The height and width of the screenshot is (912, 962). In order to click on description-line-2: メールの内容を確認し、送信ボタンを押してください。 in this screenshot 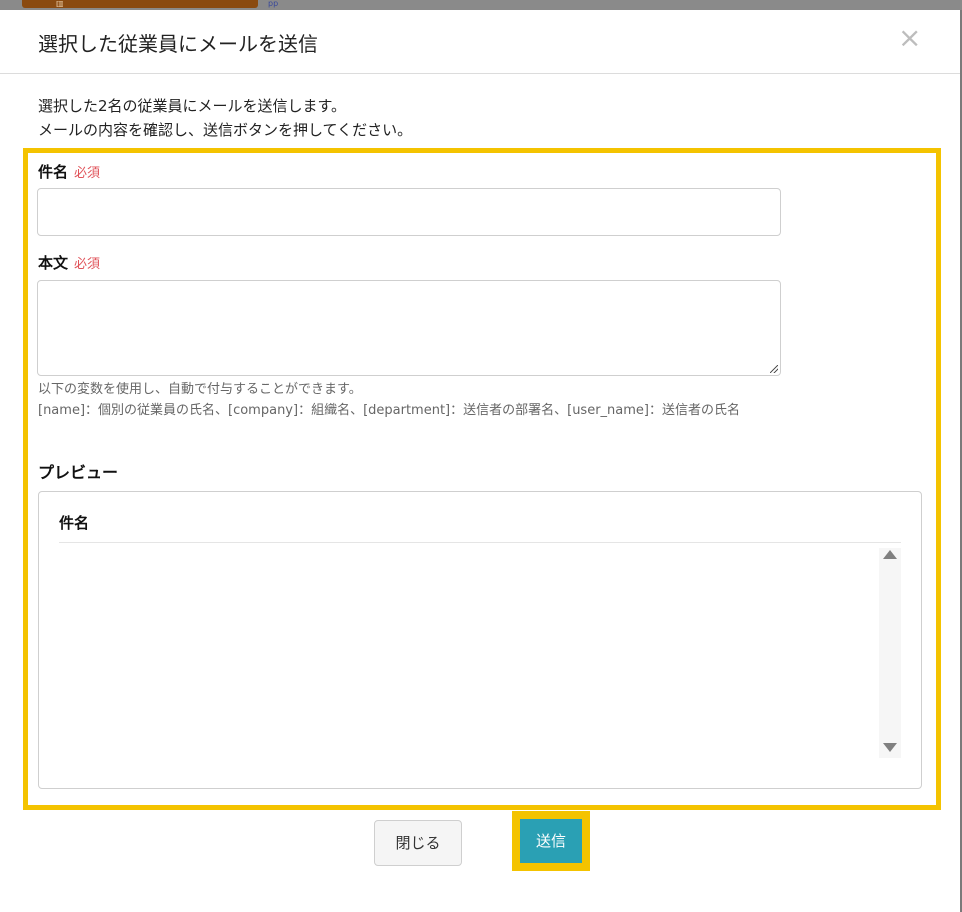, I will do `click(225, 130)`.